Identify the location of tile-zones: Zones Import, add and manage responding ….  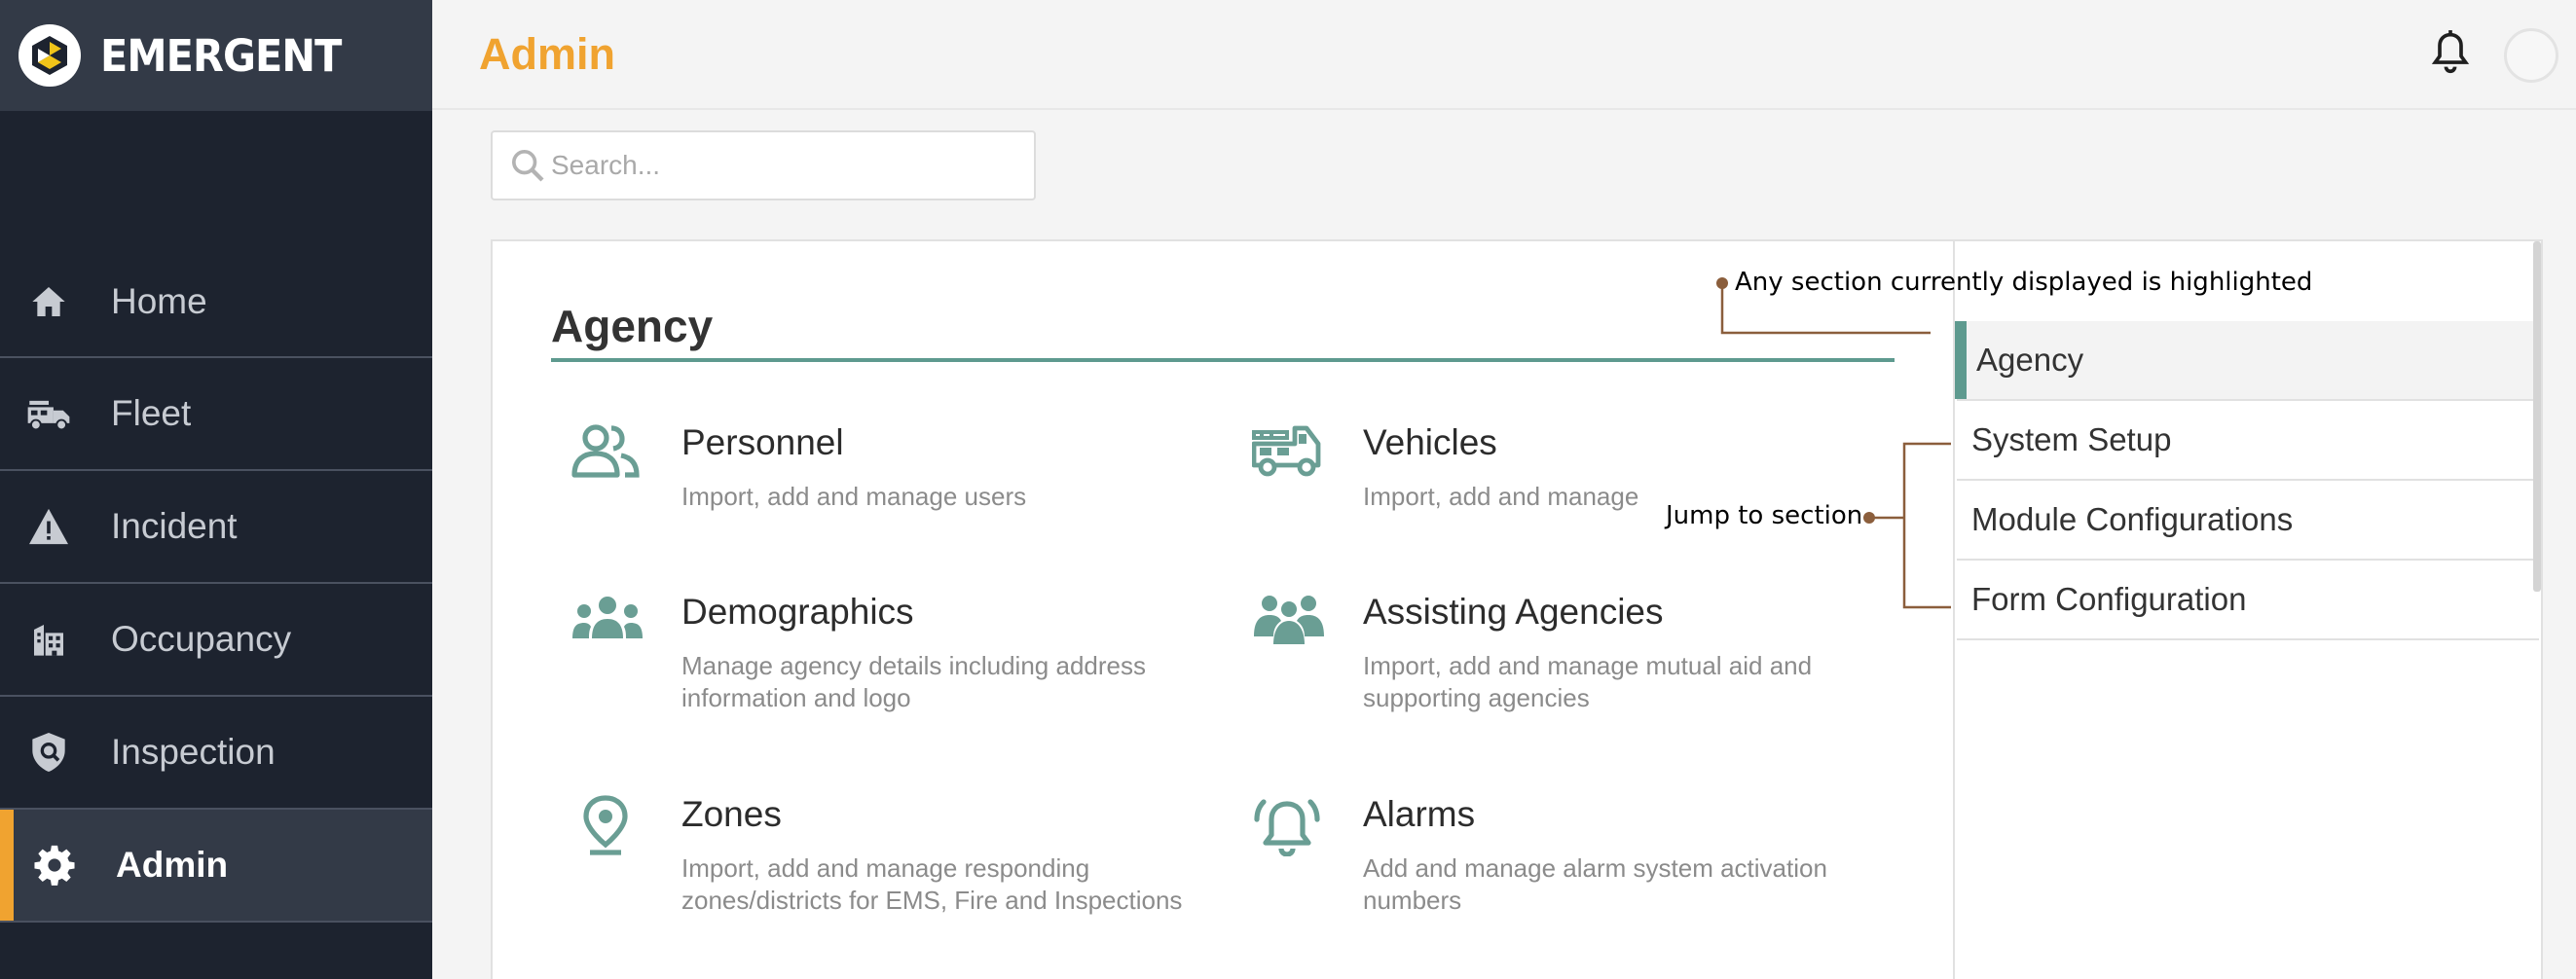
(882, 877).